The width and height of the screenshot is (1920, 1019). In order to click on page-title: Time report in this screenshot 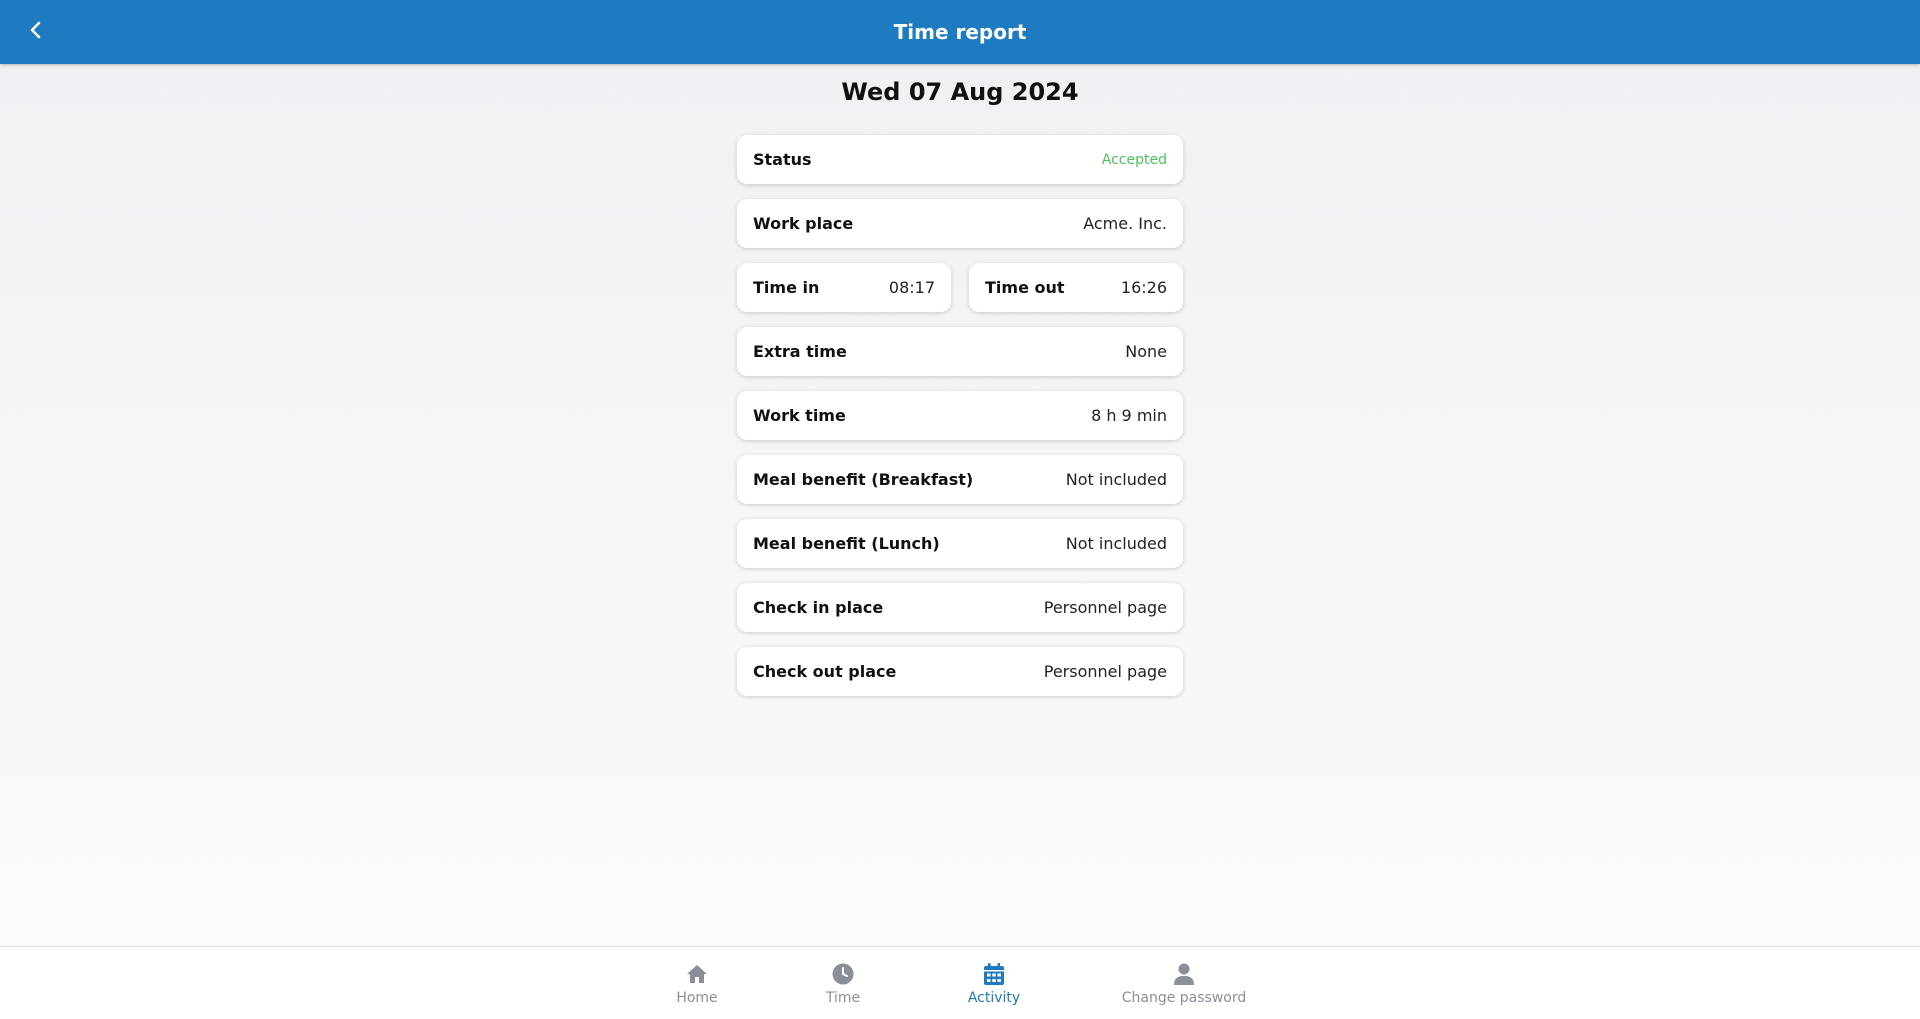, I will do `click(960, 32)`.